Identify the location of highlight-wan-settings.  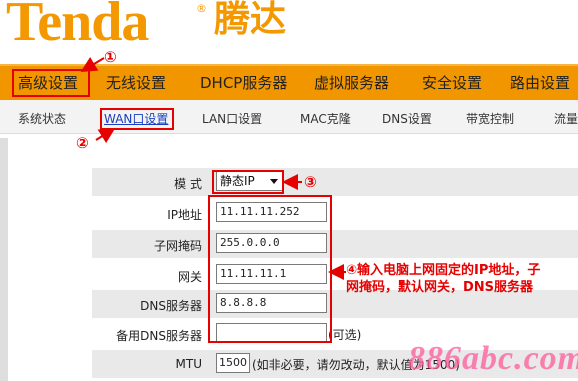
(137, 119).